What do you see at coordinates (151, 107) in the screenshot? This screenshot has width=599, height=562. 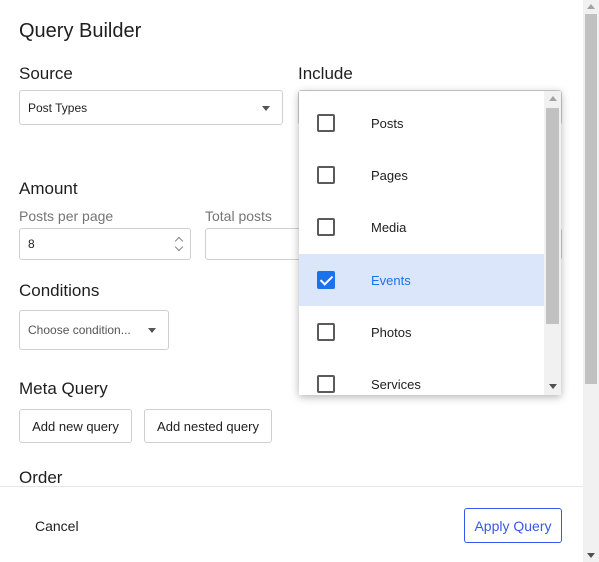 I see `source-select: Post Types` at bounding box center [151, 107].